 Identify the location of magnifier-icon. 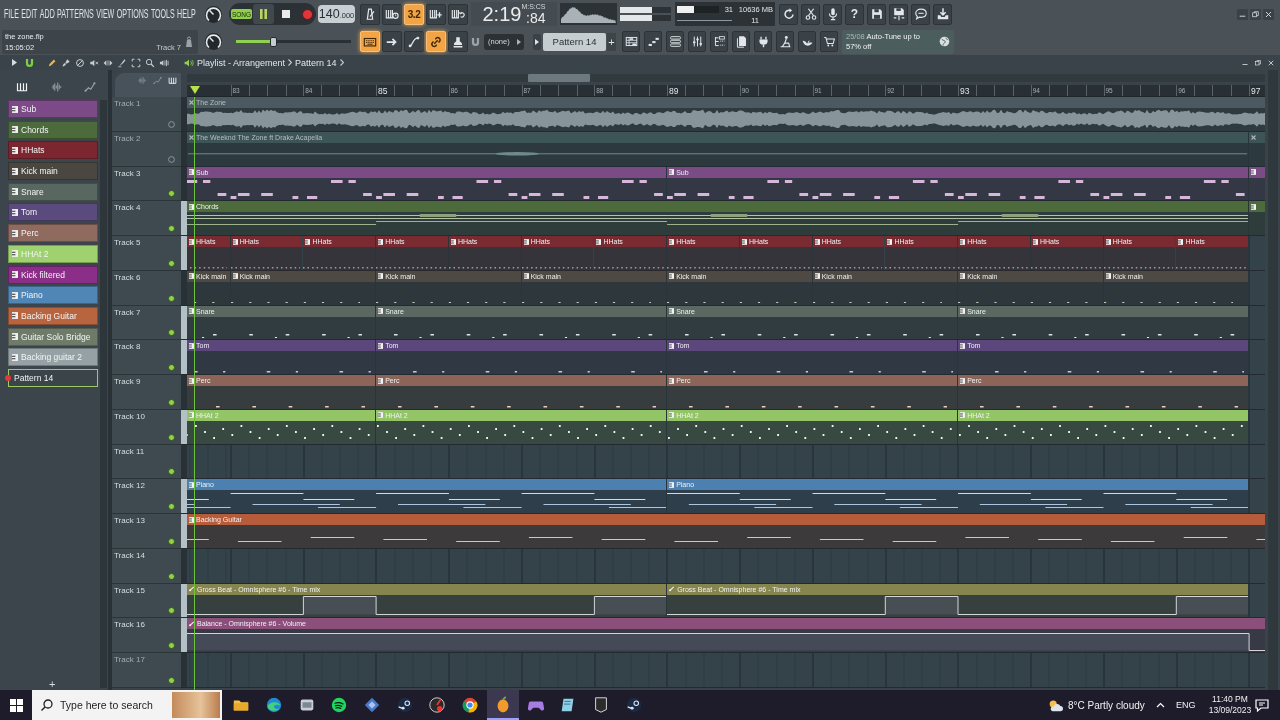
(150, 62).